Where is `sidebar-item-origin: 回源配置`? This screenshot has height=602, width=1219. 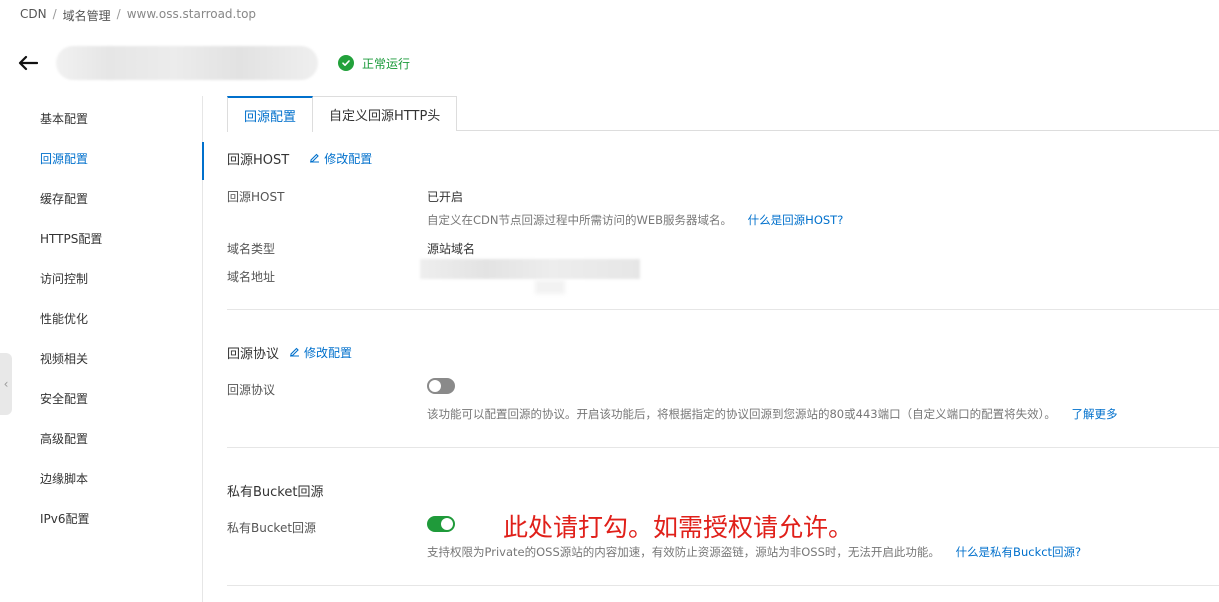 sidebar-item-origin: 回源配置 is located at coordinates (102, 160).